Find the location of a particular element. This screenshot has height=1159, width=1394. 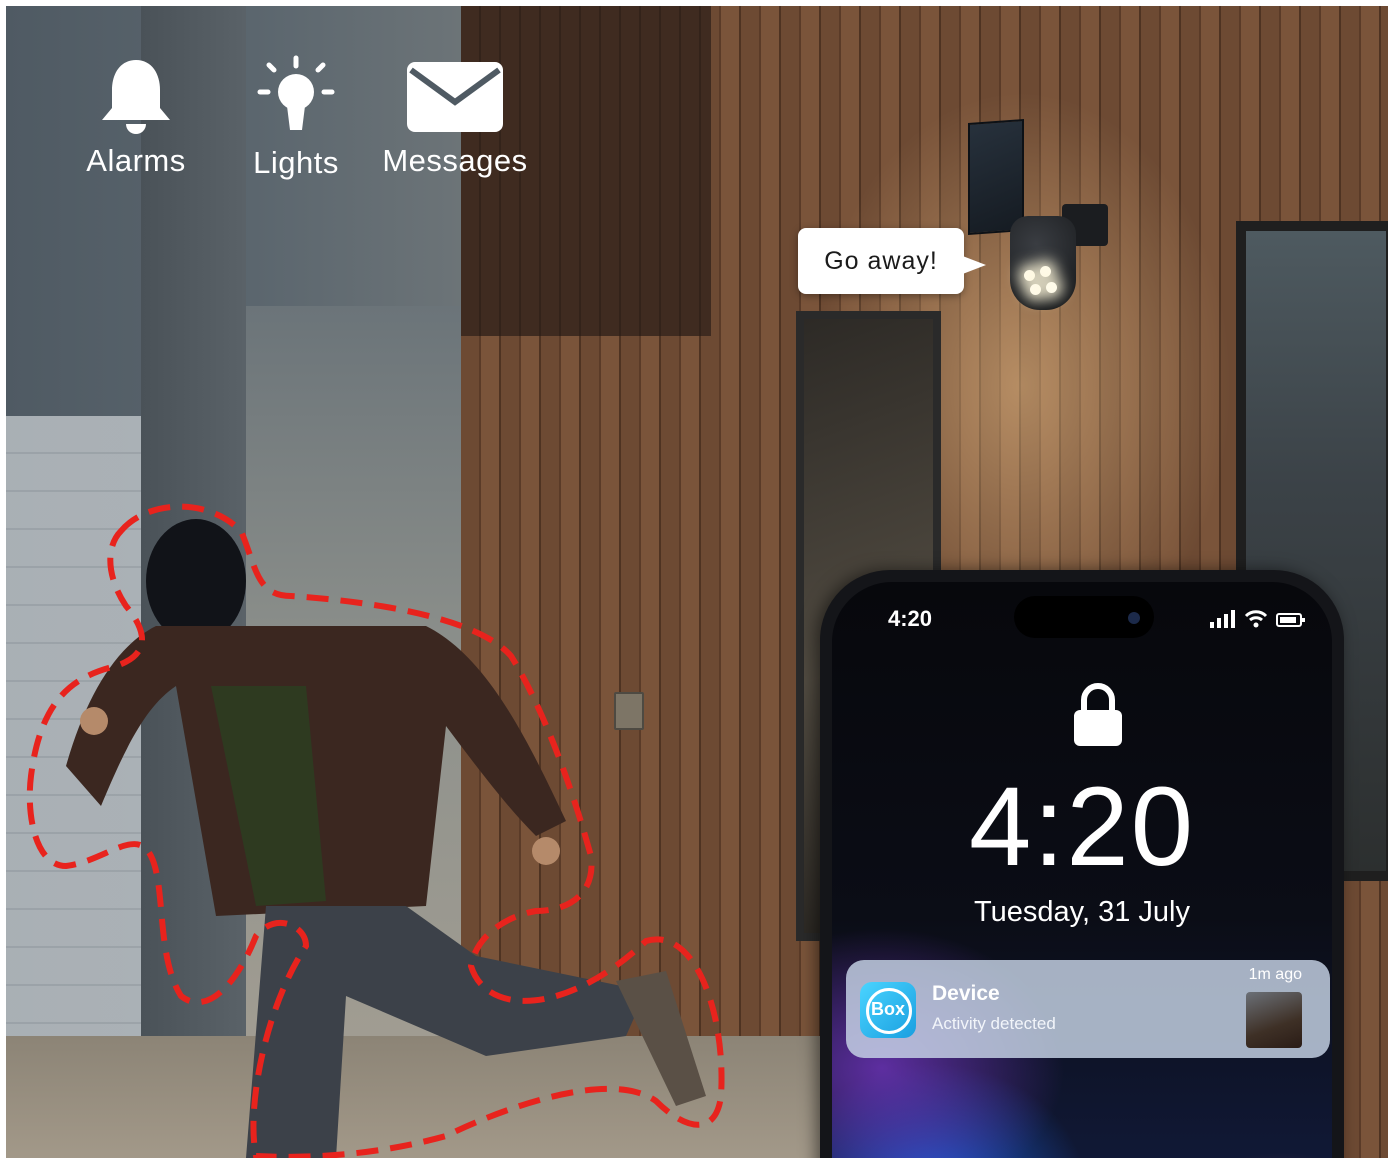

notification-title: Device is located at coordinates (966, 993).